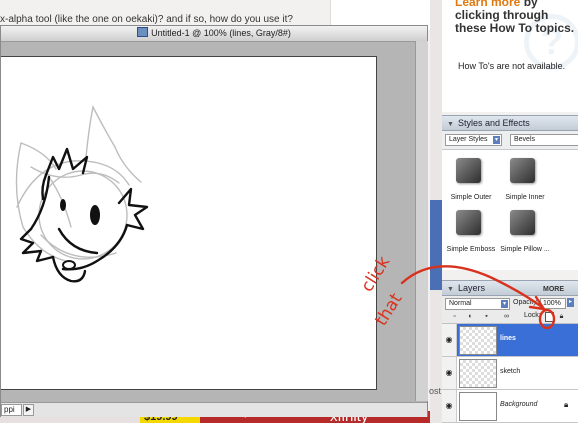  Describe the element at coordinates (493, 123) in the screenshot. I see `styles-panel-title: Styles and Effects` at that location.